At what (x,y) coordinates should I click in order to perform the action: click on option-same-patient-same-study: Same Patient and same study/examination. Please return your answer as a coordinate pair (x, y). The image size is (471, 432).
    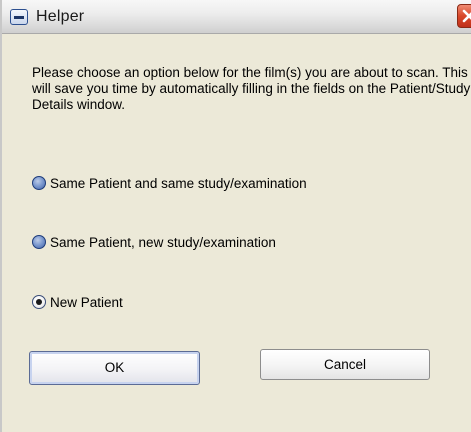
    Looking at the image, I should click on (169, 183).